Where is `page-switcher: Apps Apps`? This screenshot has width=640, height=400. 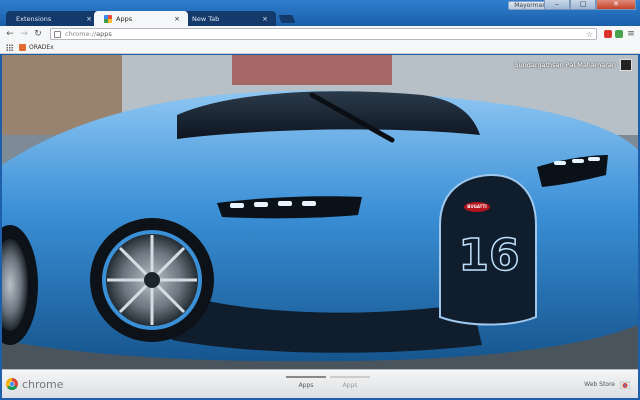 page-switcher: Apps Apps is located at coordinates (330, 382).